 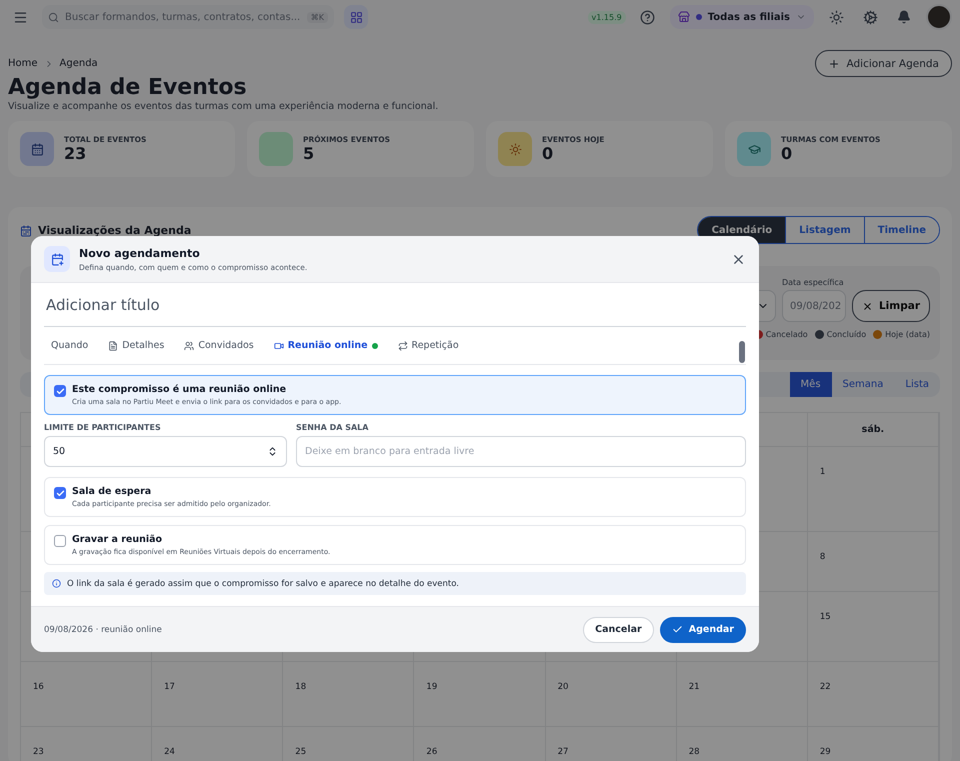 What do you see at coordinates (873, 561) in the screenshot?
I see `calendar-cell: 8` at bounding box center [873, 561].